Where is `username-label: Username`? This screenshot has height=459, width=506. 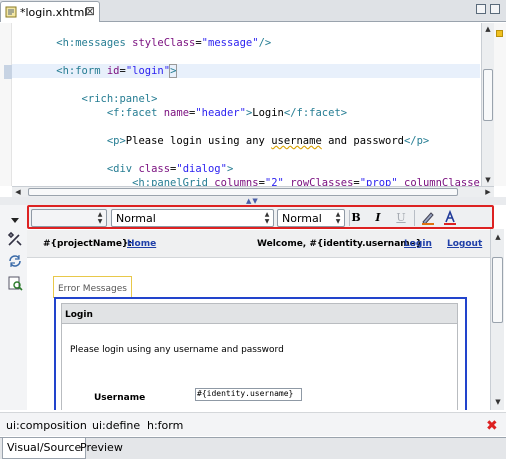
username-label: Username is located at coordinates (120, 398).